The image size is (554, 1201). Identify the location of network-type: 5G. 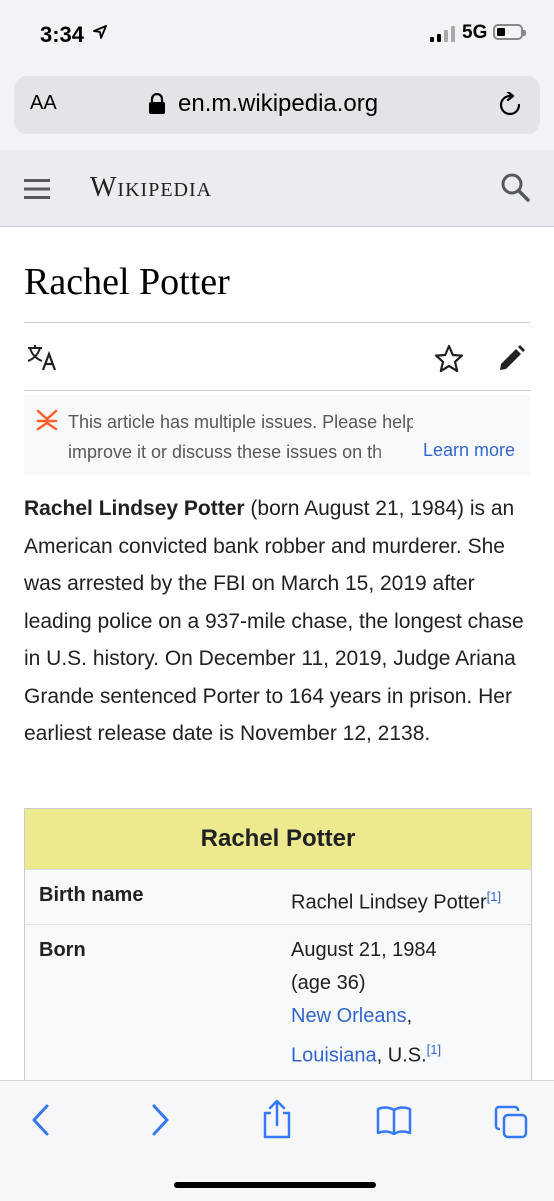
(475, 32).